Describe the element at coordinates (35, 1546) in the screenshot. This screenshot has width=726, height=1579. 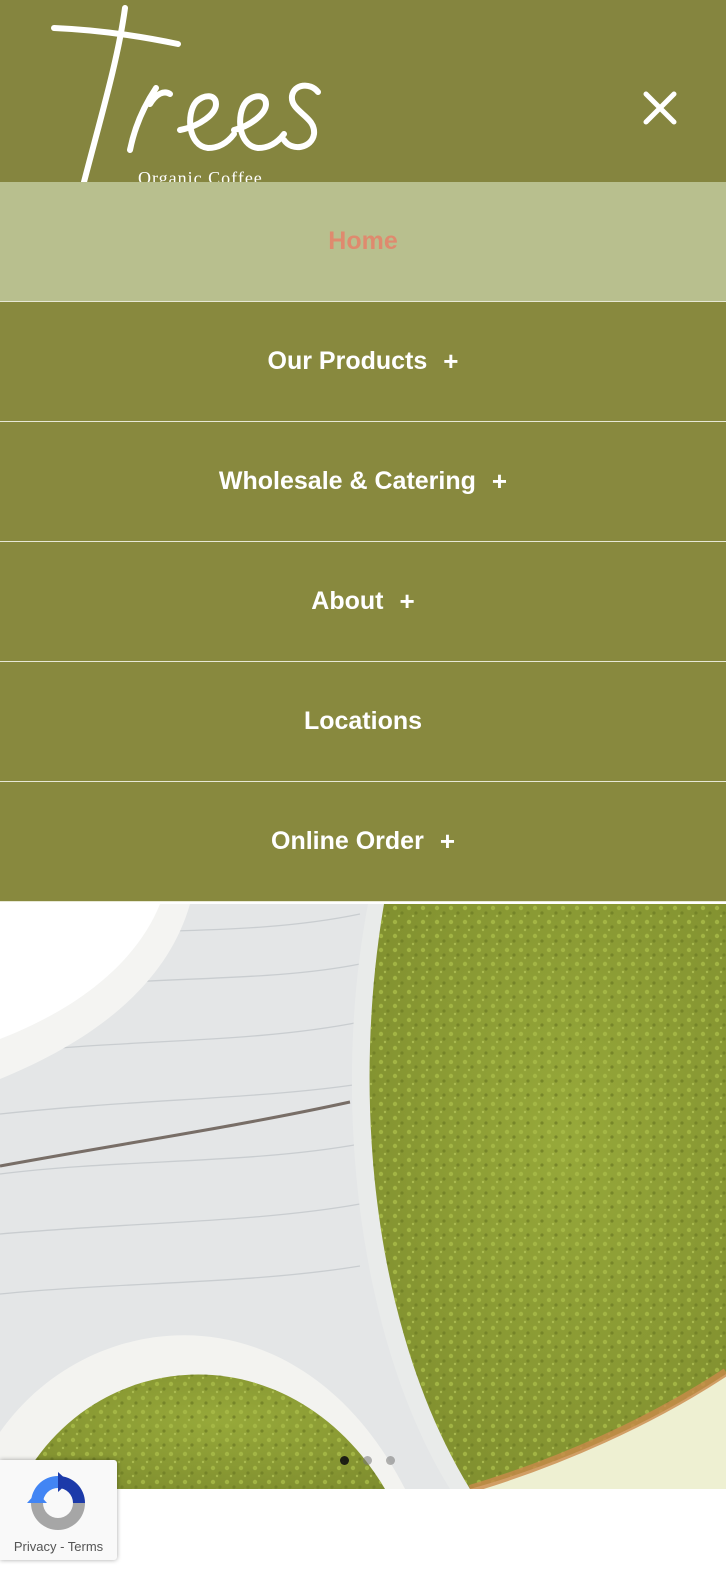
I see `privacy-link: Privacy` at that location.